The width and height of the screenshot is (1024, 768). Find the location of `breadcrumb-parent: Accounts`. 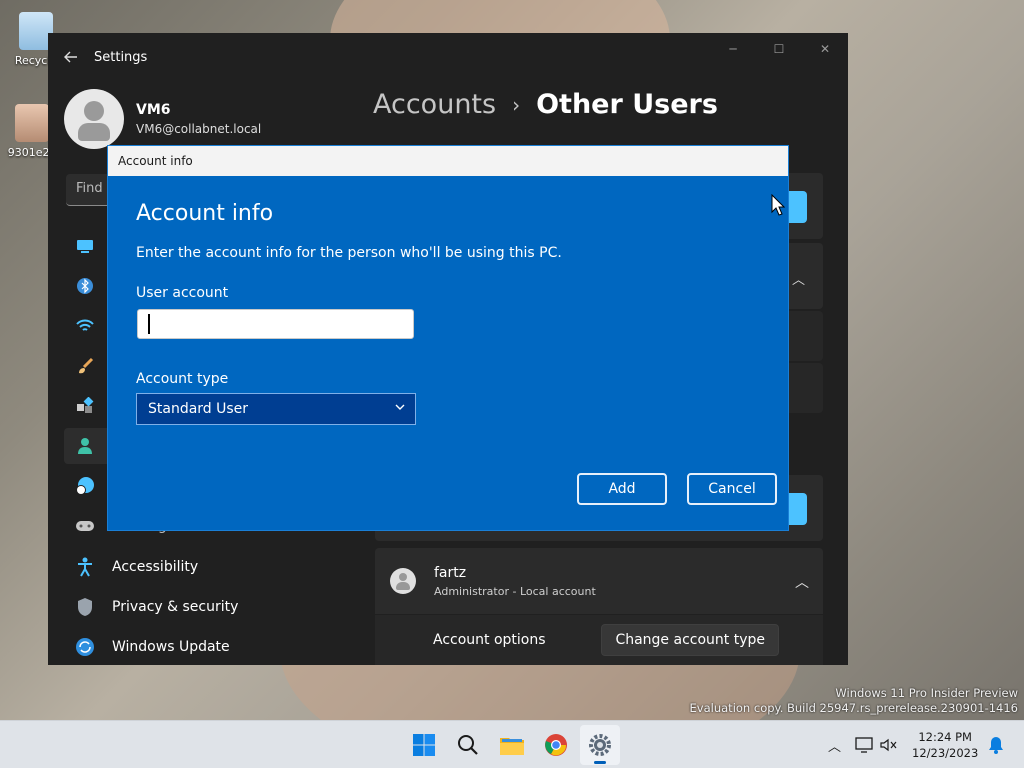

breadcrumb-parent: Accounts is located at coordinates (434, 104).